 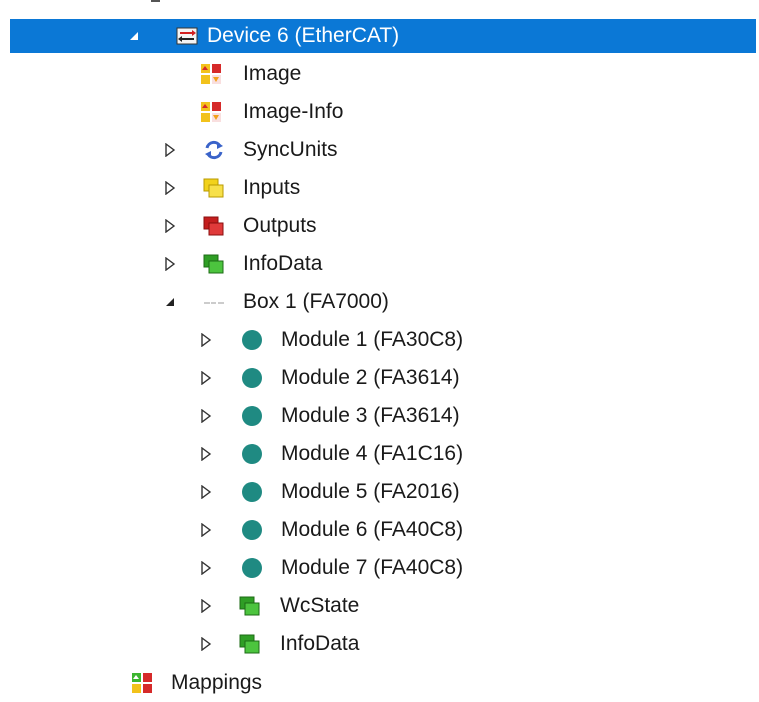 I want to click on tree-item-label: Module 3 (FA3614), so click(x=370, y=415).